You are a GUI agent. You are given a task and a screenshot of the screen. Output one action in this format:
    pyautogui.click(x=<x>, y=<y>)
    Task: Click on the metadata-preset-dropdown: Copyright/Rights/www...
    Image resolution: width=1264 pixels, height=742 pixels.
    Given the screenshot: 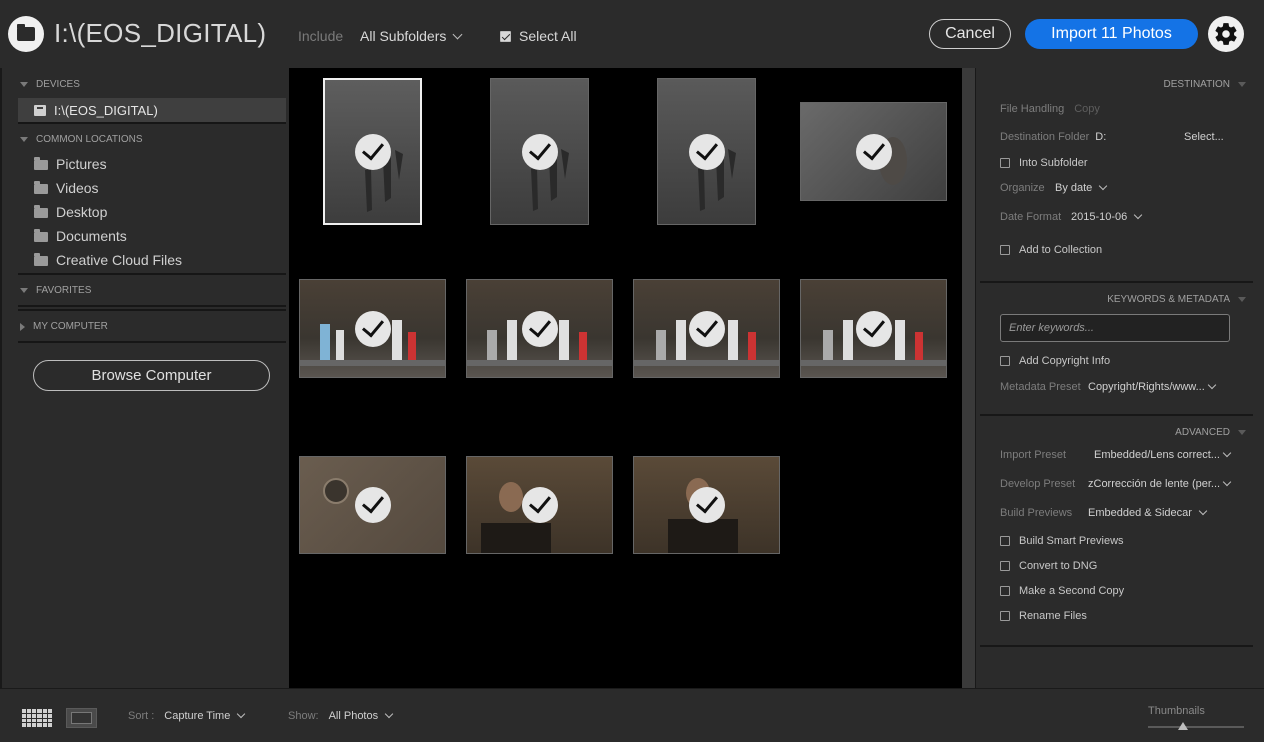 What is the action you would take?
    pyautogui.click(x=1152, y=386)
    